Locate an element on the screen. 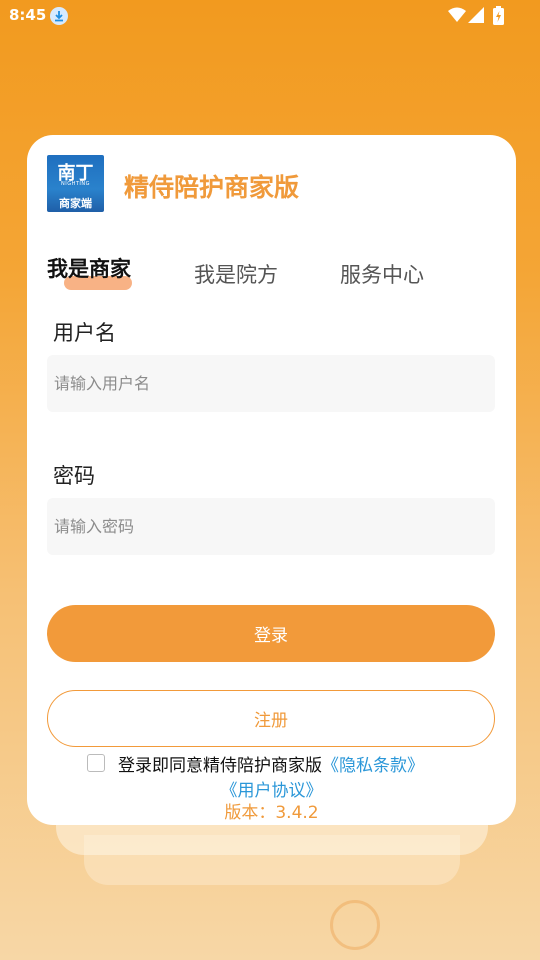 This screenshot has height=960, width=540. agreement-row: 登录即同意精侍陪护商家版 《隐私条款》 is located at coordinates (255, 763).